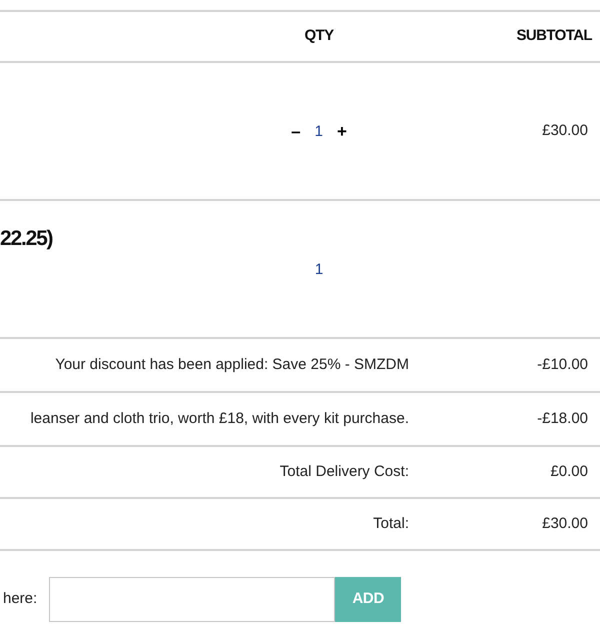  I want to click on subtotal-value: £30.00, so click(565, 130).